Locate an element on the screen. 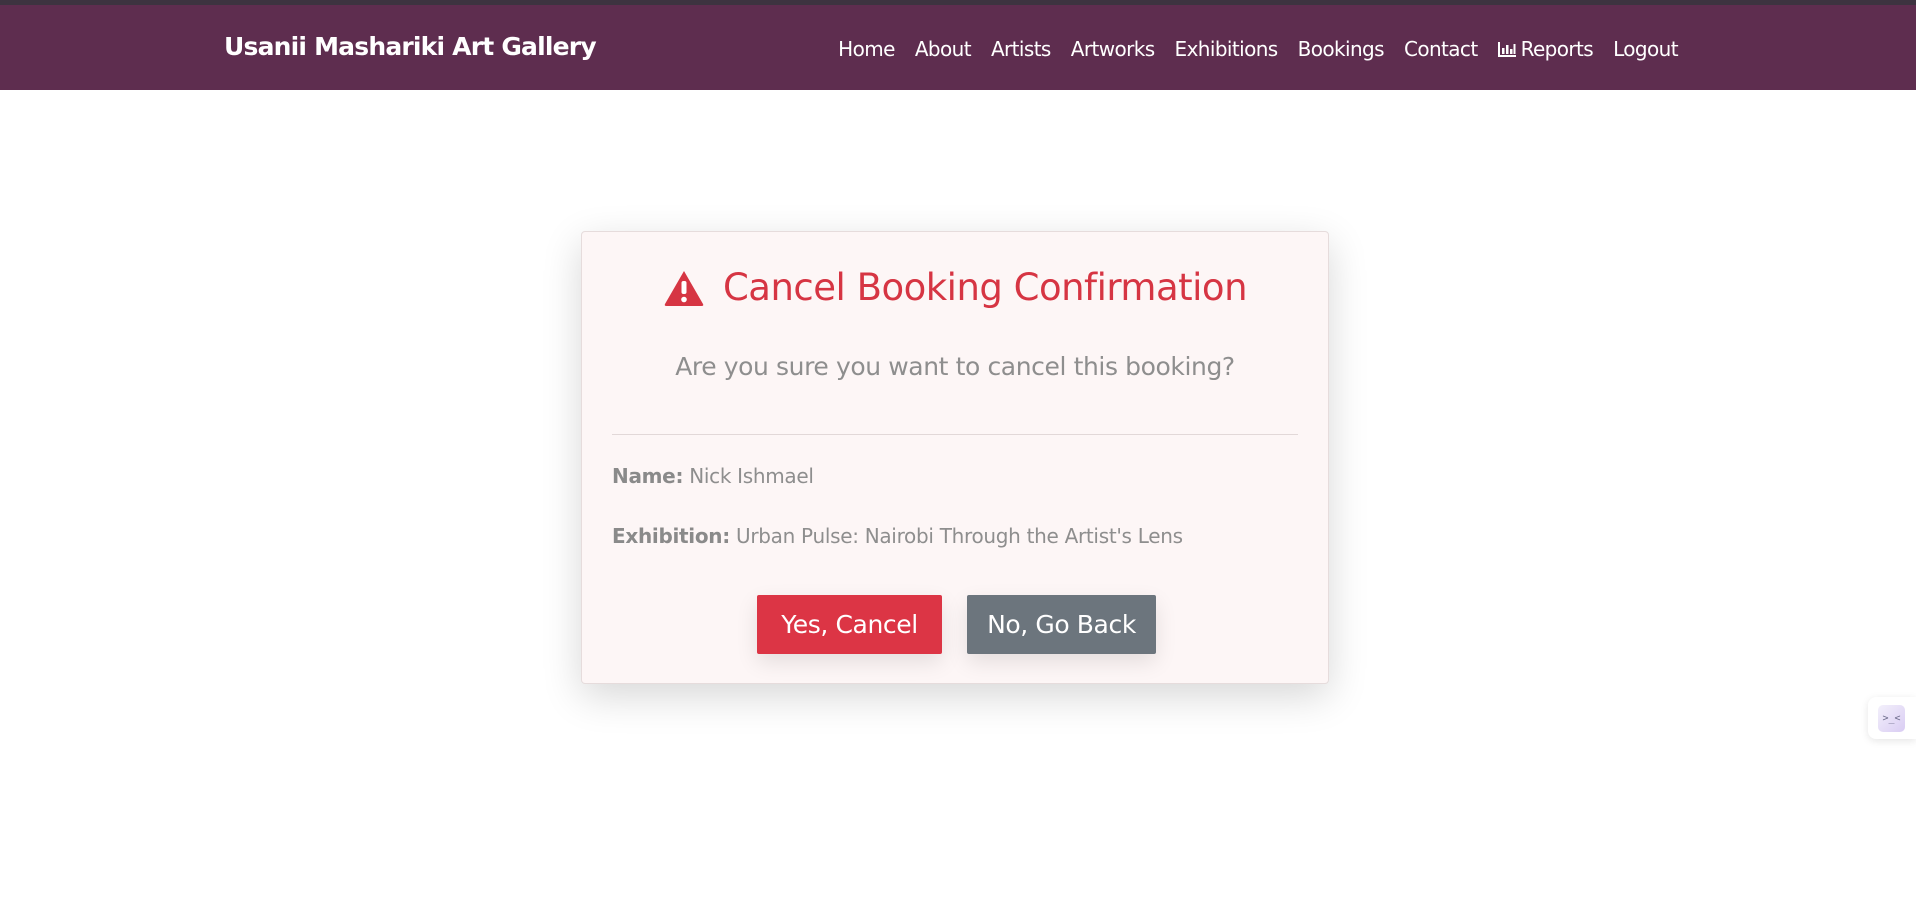 Image resolution: width=1916 pixels, height=924 pixels. brand-logo-link: Usanii Mashariki Art Gallery is located at coordinates (410, 46).